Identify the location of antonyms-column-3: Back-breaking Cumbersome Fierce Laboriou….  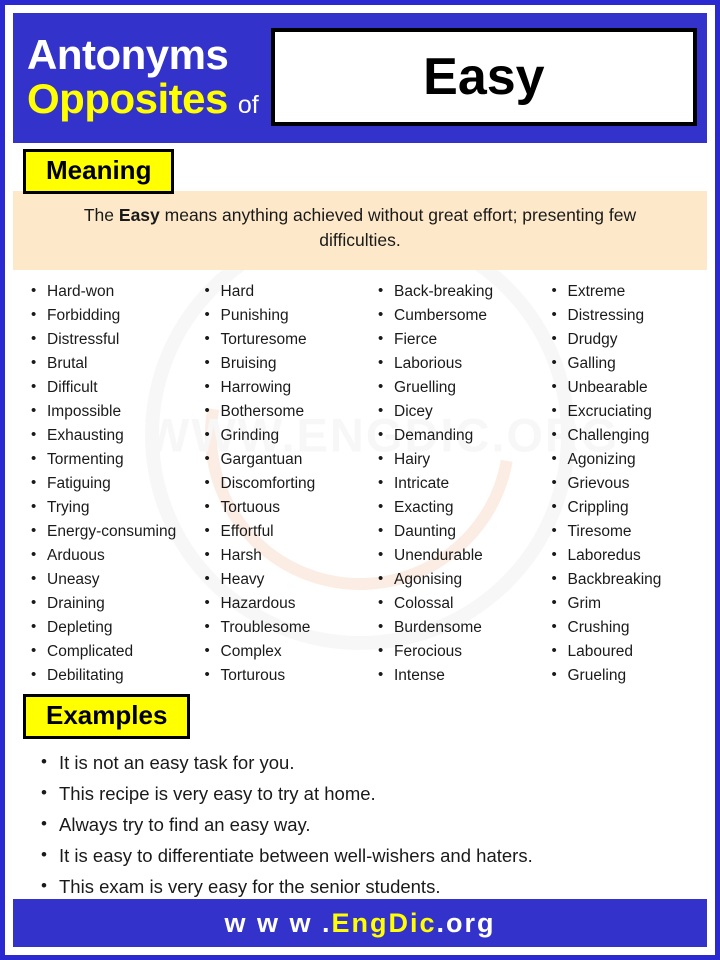
(447, 483).